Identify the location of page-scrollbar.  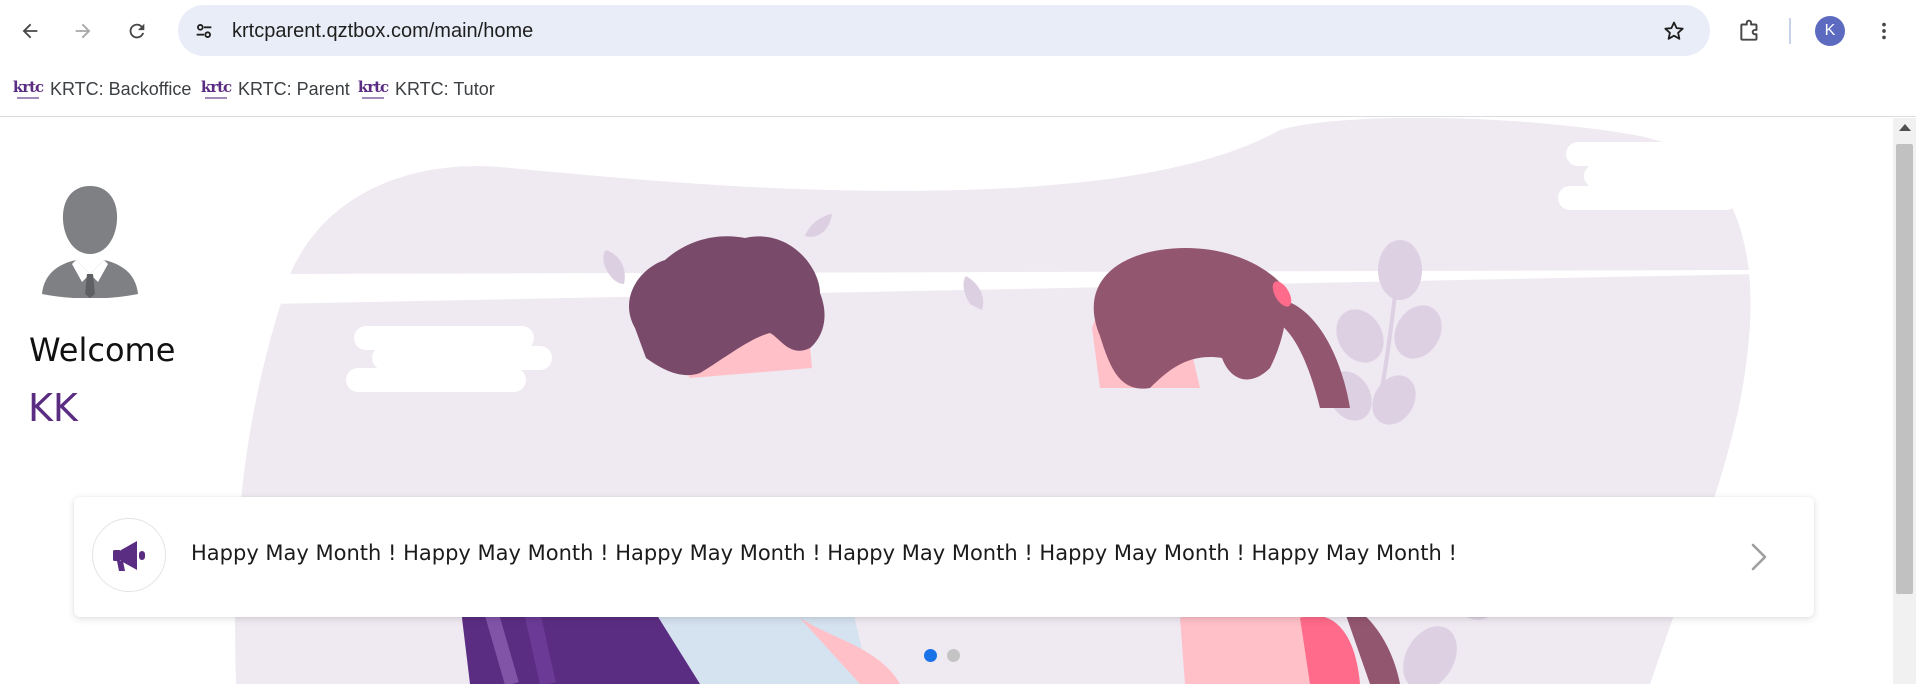
(1904, 401).